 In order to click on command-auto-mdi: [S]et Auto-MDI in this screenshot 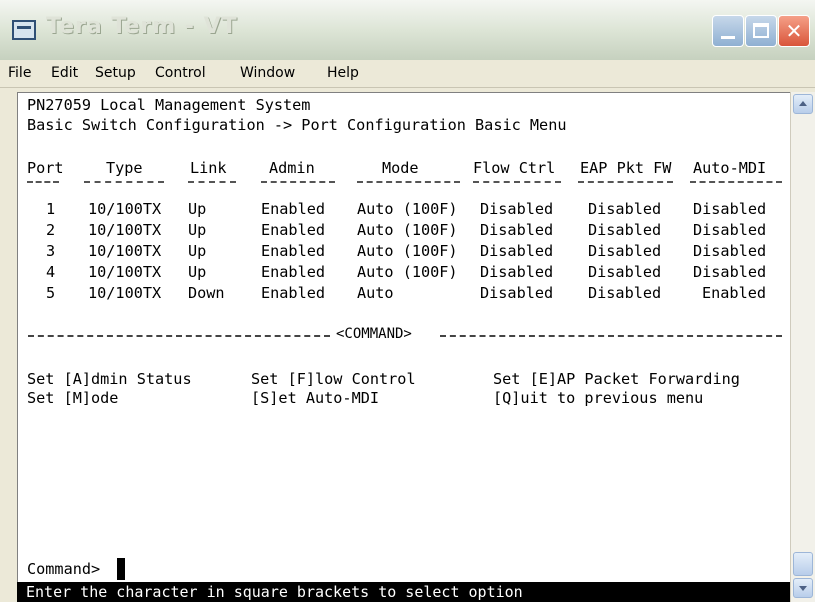, I will do `click(315, 398)`.